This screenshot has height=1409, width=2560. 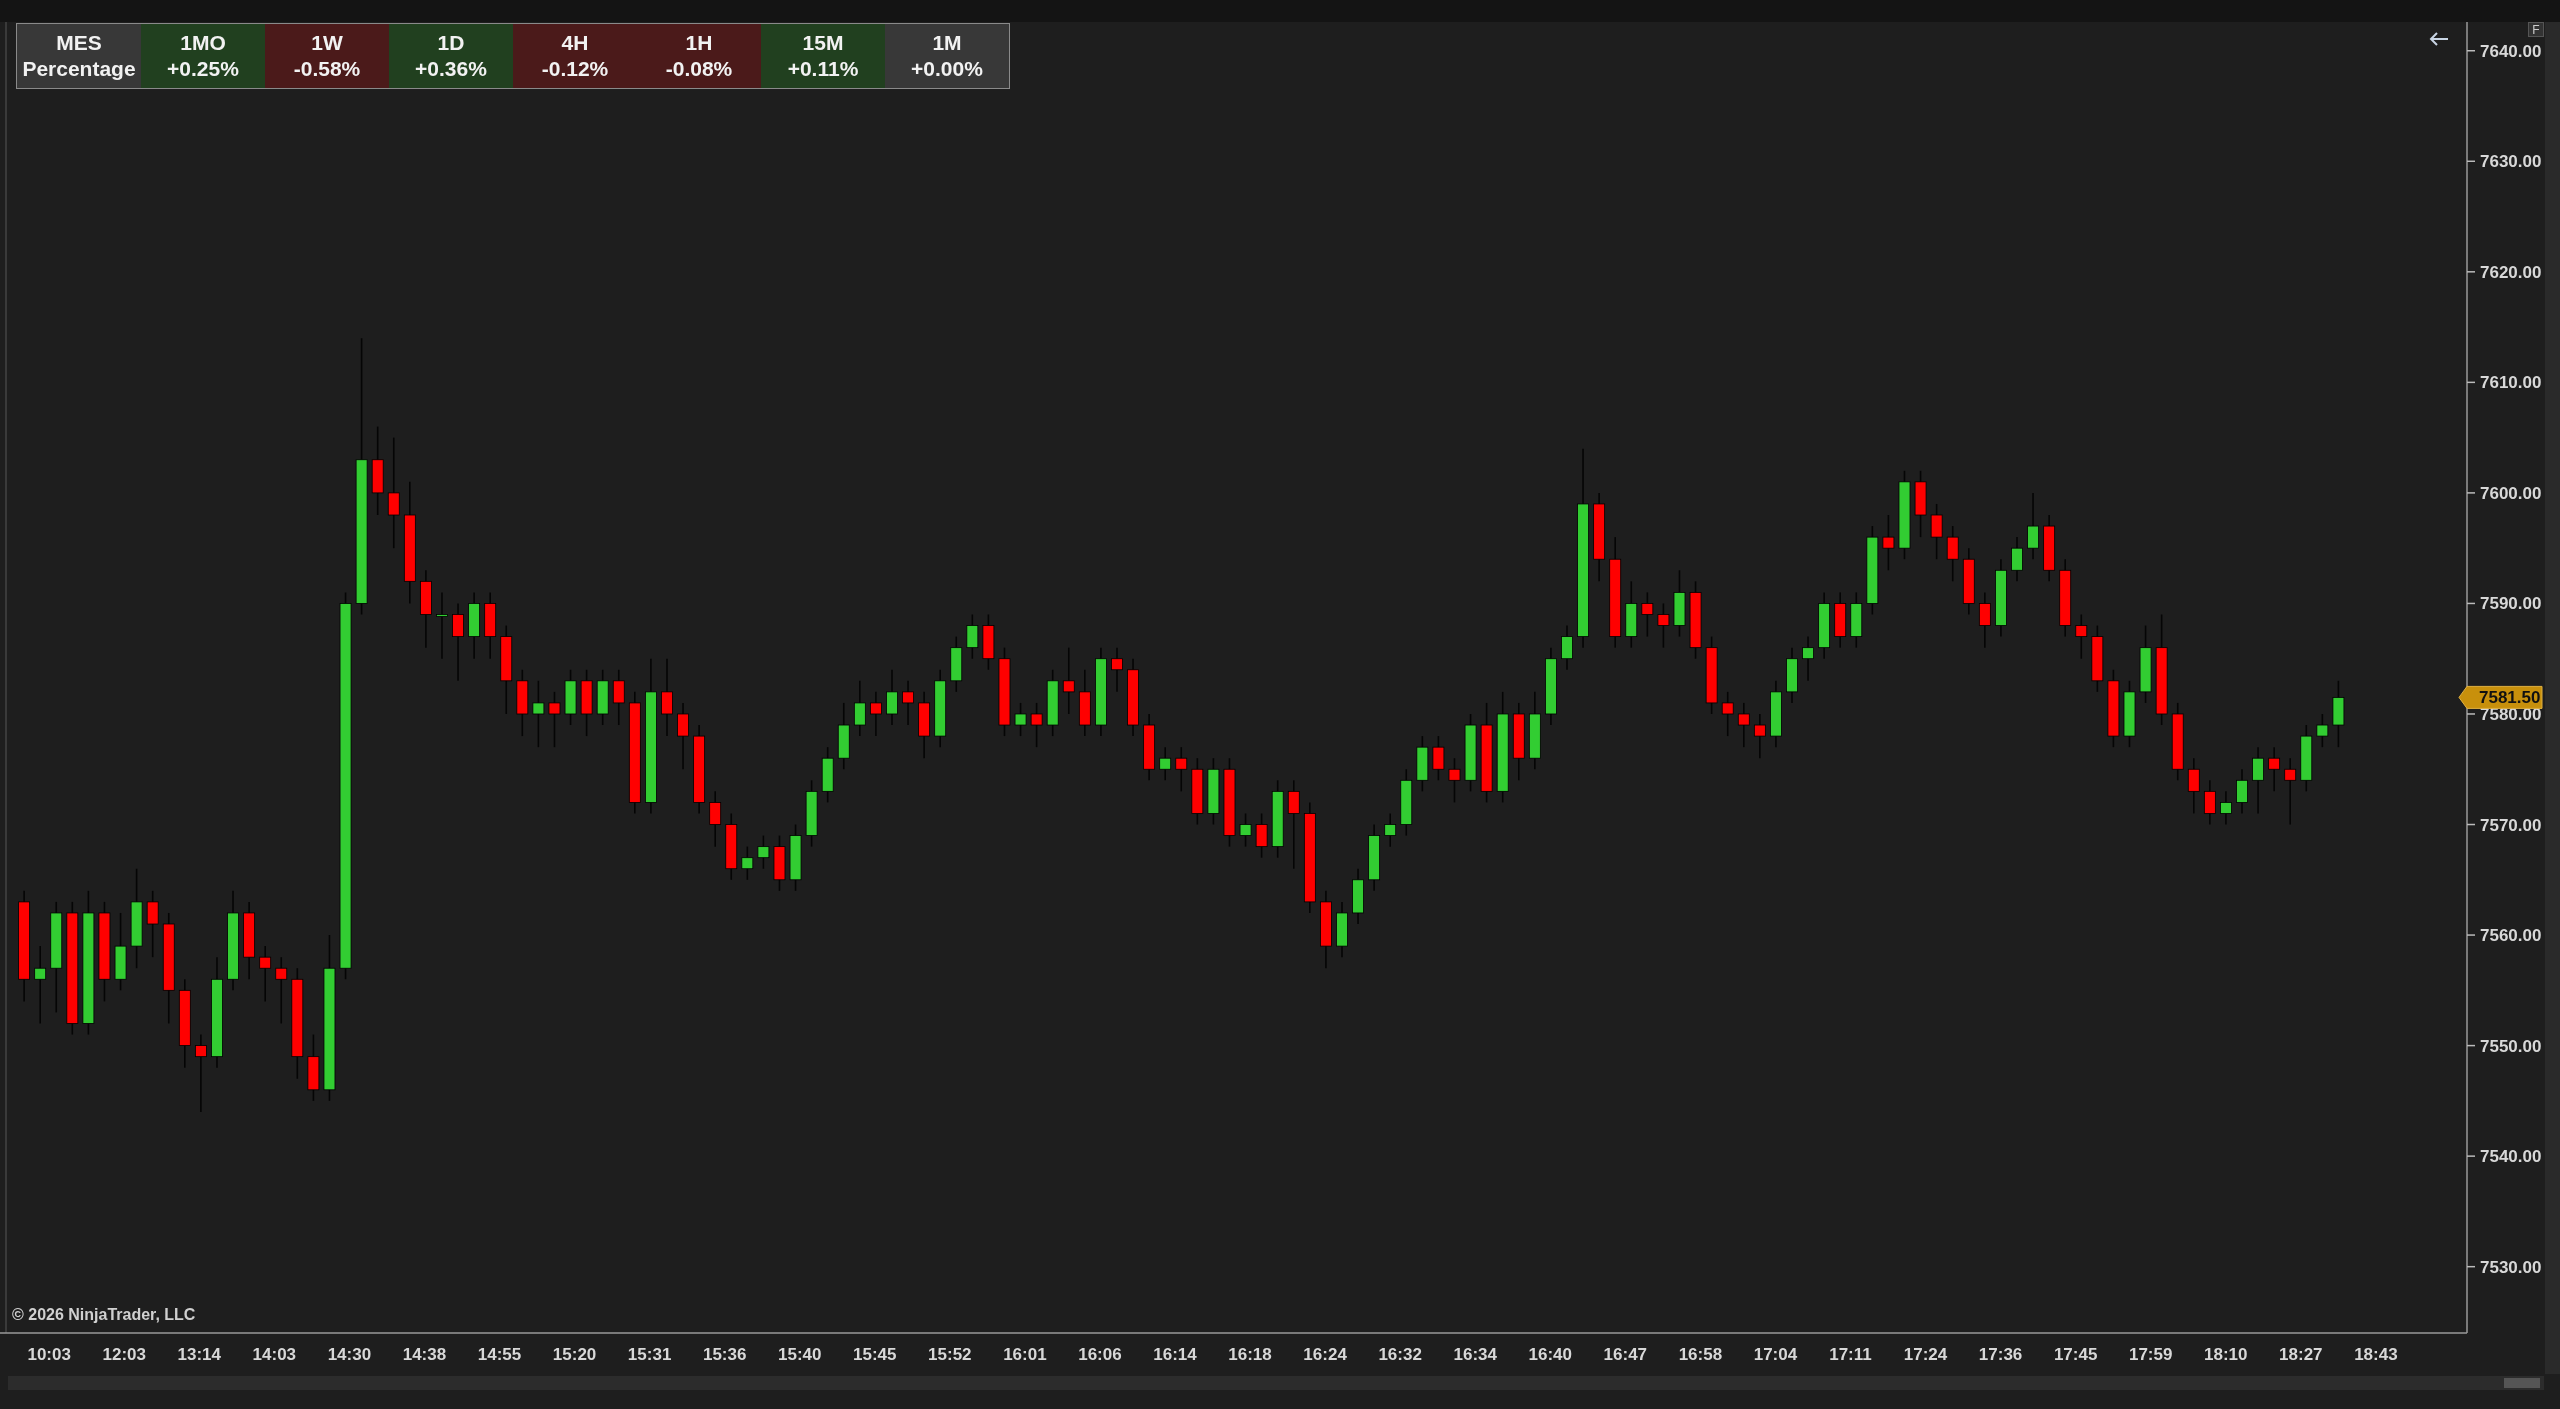 What do you see at coordinates (875, 1354) in the screenshot?
I see `time-label: 15:45` at bounding box center [875, 1354].